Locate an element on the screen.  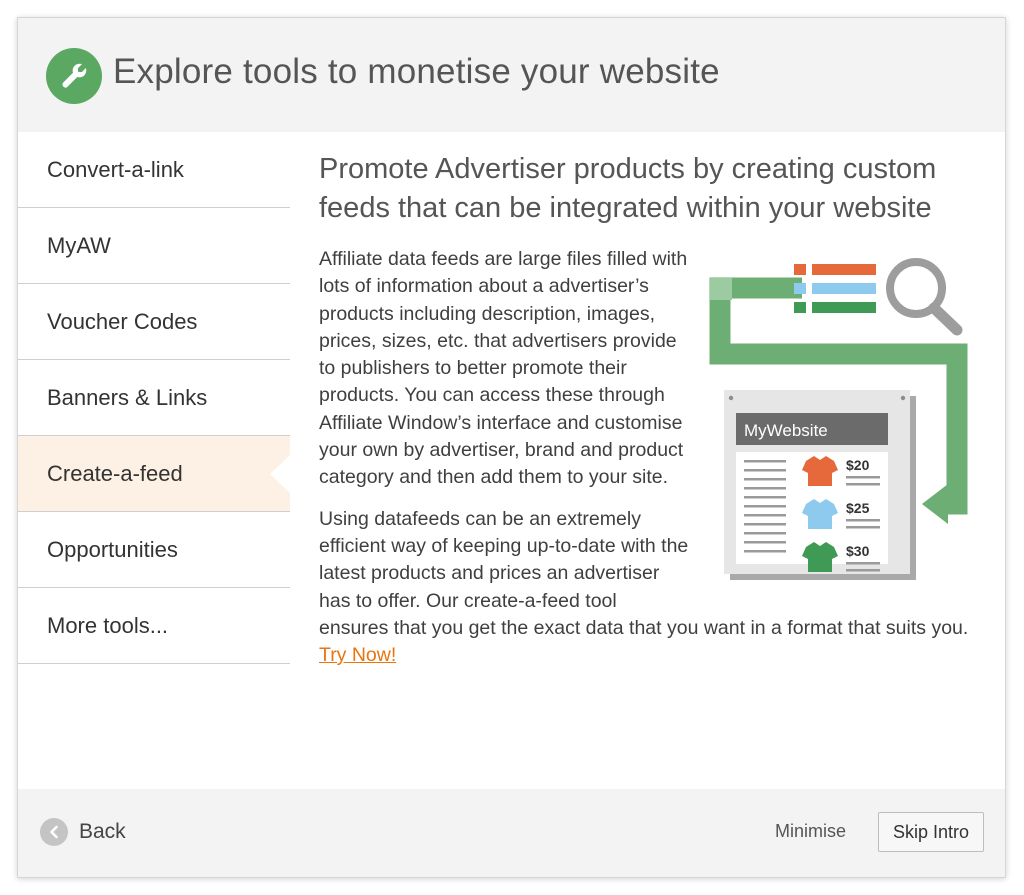
website-mockup: MyWebsite $20 $25 $30 is located at coordinates (820, 485).